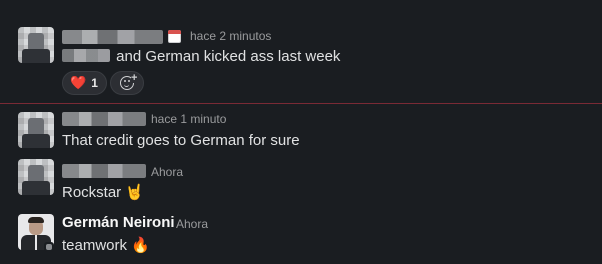 The image size is (602, 264). What do you see at coordinates (230, 36) in the screenshot?
I see `message-timestamp: hace 2 minutos` at bounding box center [230, 36].